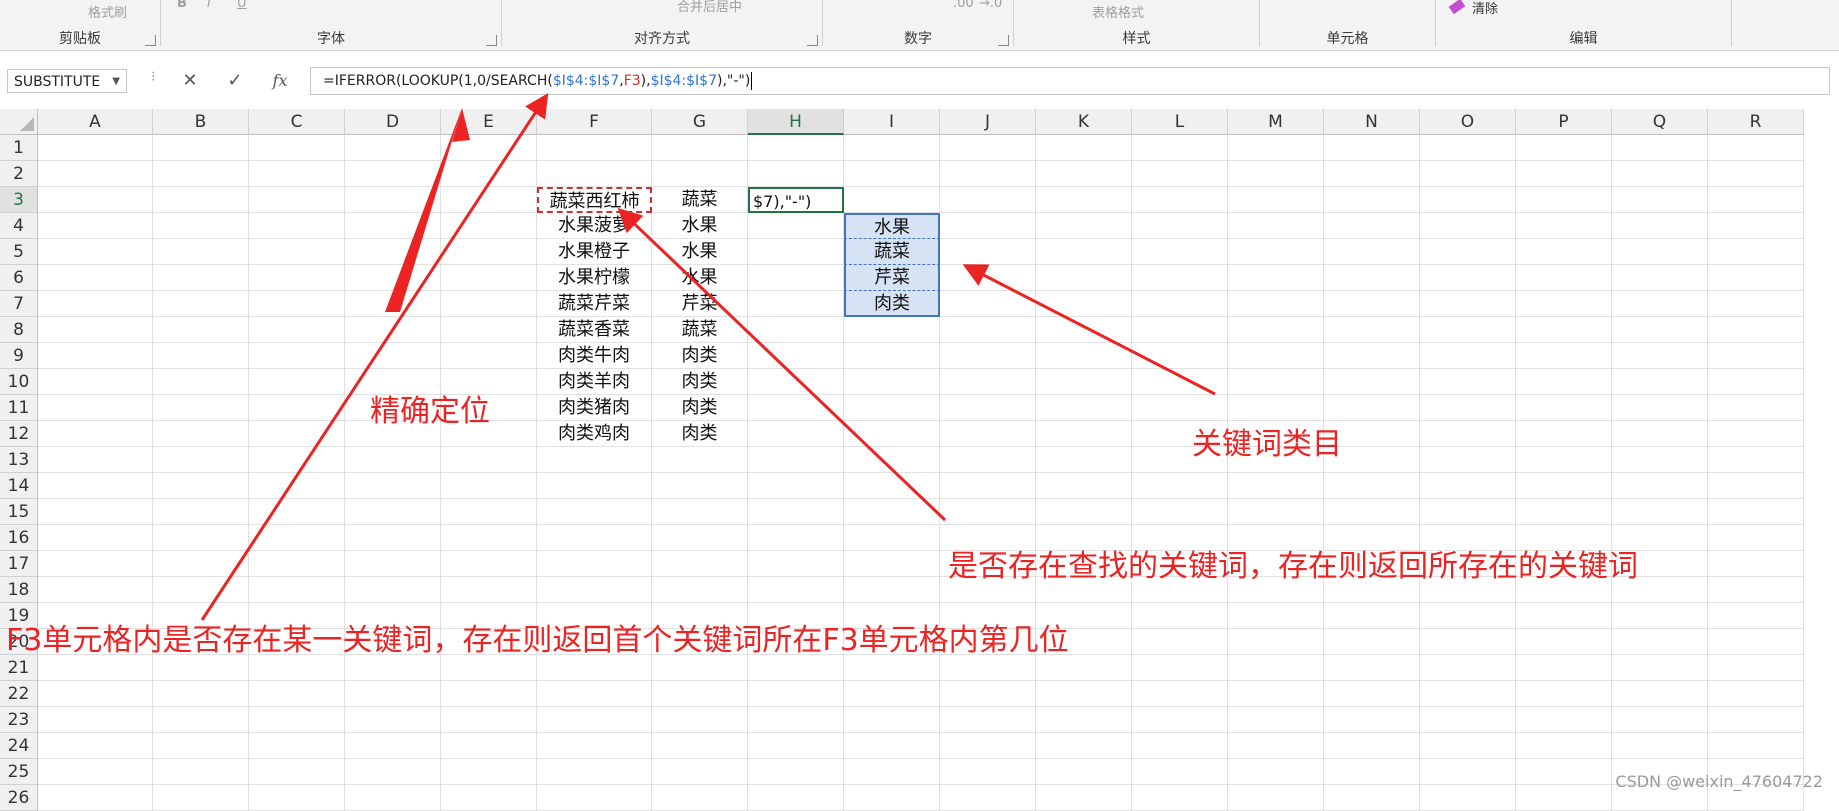  I want to click on cell-I4: 水果, so click(892, 226).